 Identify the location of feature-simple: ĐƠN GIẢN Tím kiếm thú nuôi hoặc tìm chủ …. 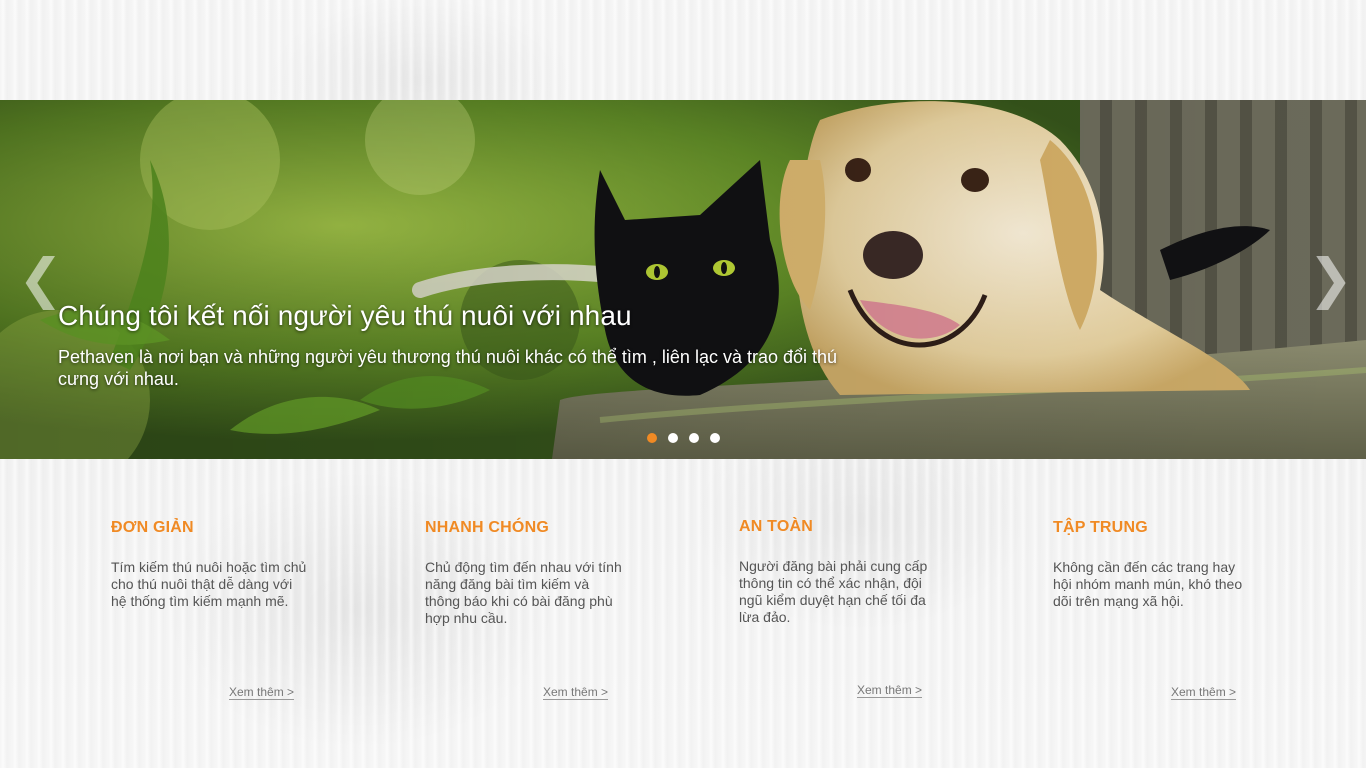
(211, 609).